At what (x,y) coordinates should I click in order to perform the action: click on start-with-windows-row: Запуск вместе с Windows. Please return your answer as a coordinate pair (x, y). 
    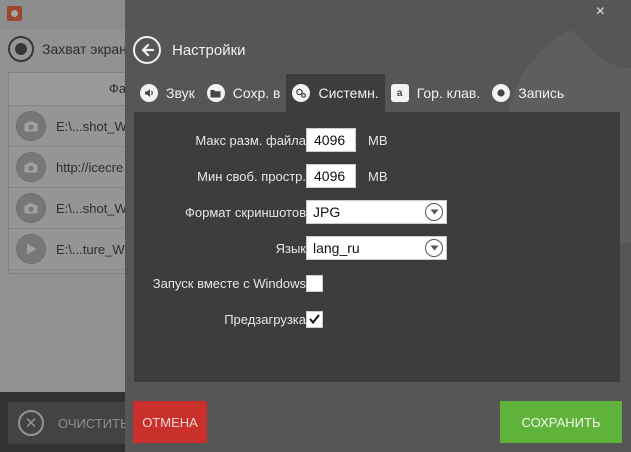
    Looking at the image, I should click on (377, 283).